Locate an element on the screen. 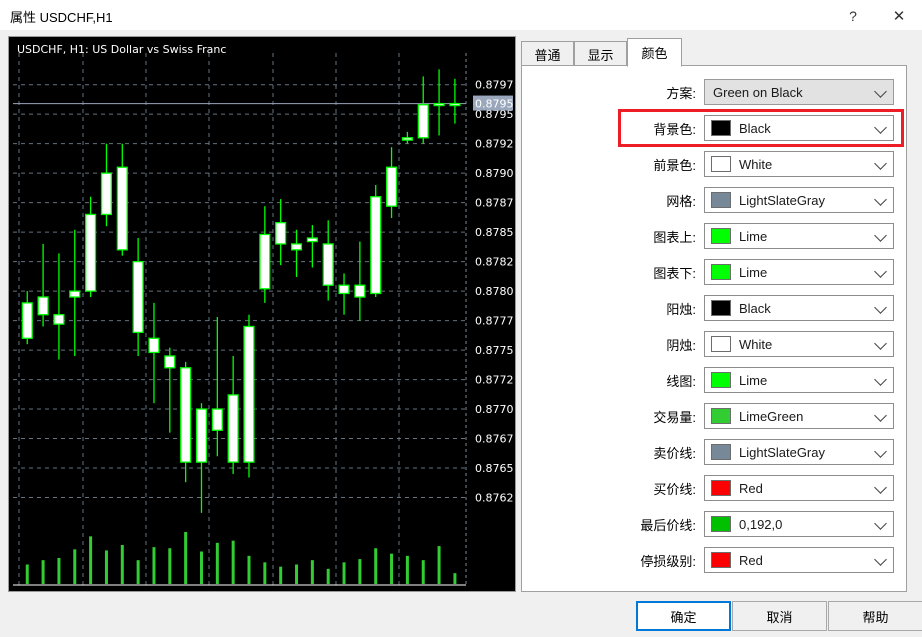  scheme-row: 方案: Green on Black is located at coordinates (715, 92).